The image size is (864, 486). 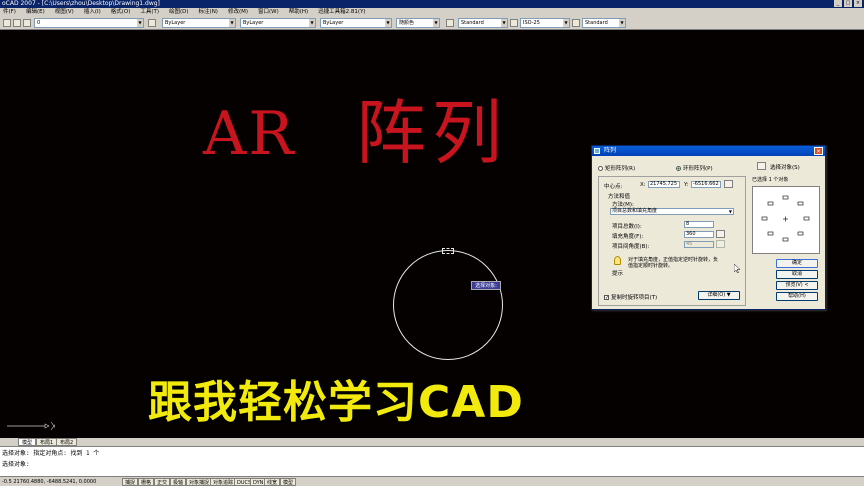 I want to click on ortho-toggle: 正交, so click(x=162, y=482).